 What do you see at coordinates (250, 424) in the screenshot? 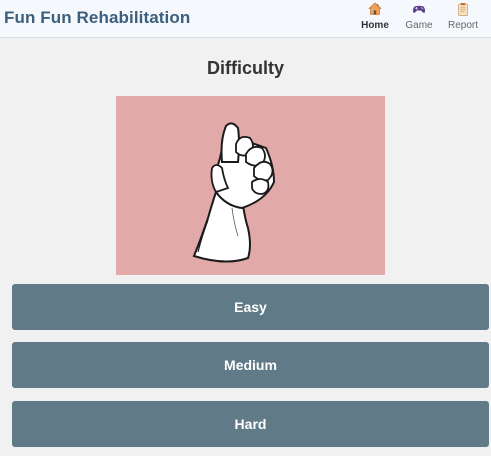
I see `hard-button: Hard` at bounding box center [250, 424].